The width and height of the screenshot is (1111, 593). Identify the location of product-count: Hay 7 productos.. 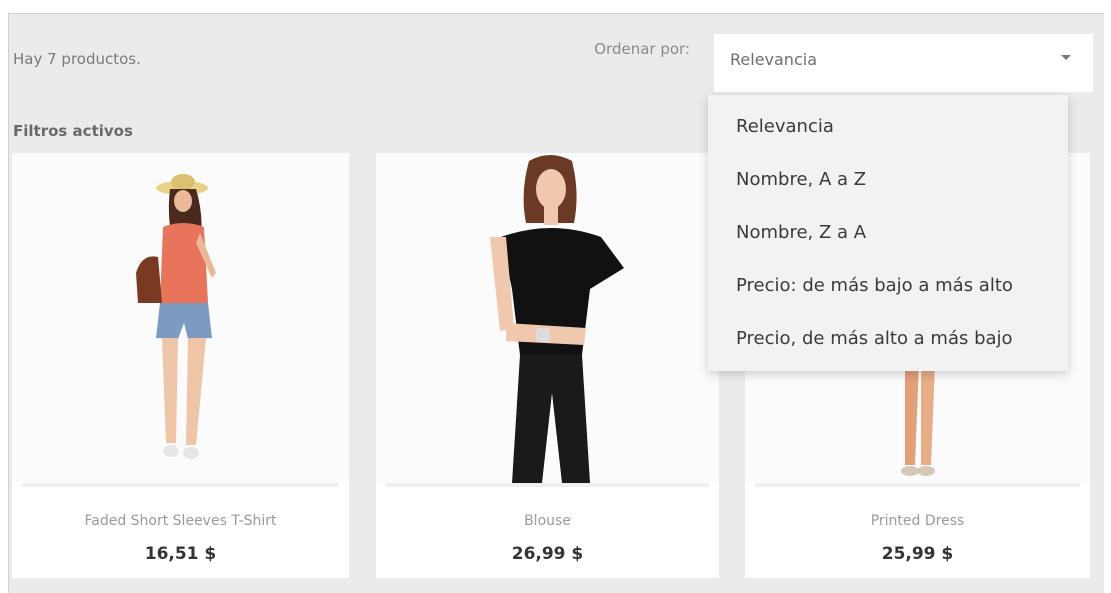
(77, 59).